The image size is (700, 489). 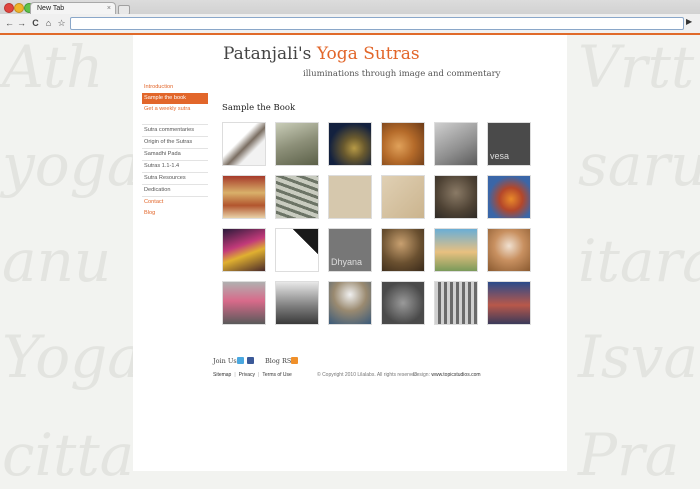 I want to click on watermark-word: Pra, so click(x=629, y=455).